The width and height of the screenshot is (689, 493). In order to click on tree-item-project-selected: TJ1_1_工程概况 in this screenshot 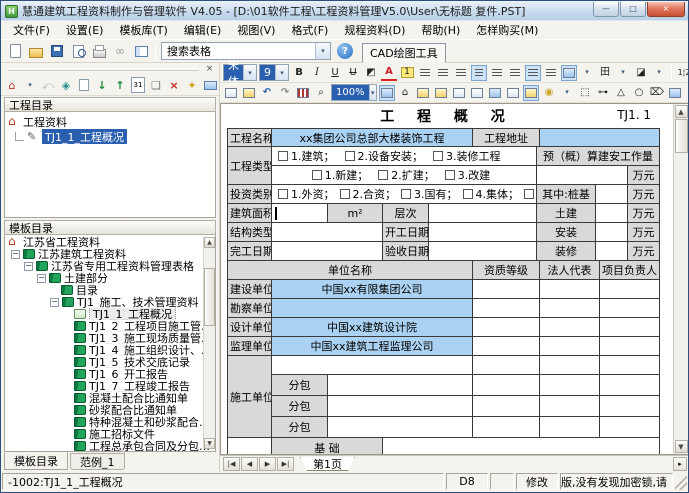, I will do `click(110, 136)`.